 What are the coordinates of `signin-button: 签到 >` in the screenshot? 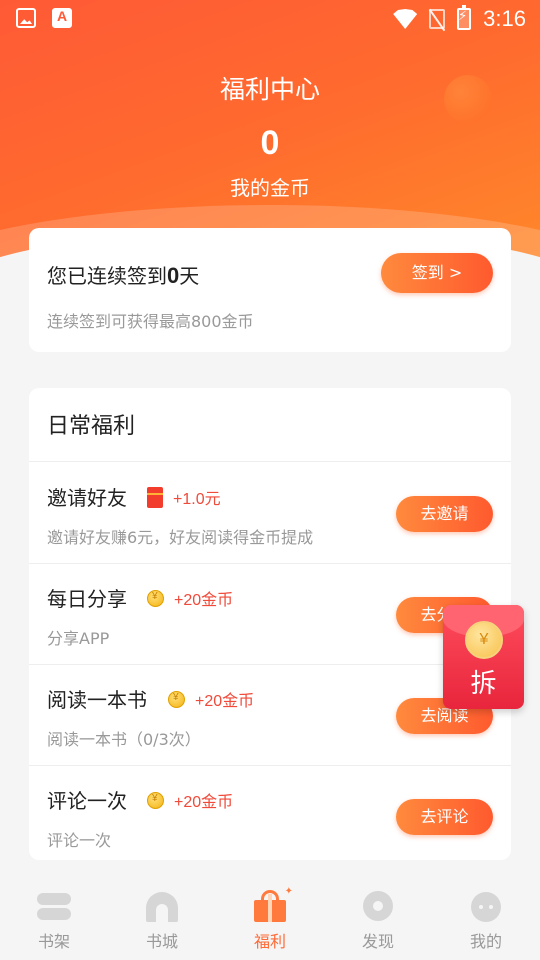 It's located at (437, 273).